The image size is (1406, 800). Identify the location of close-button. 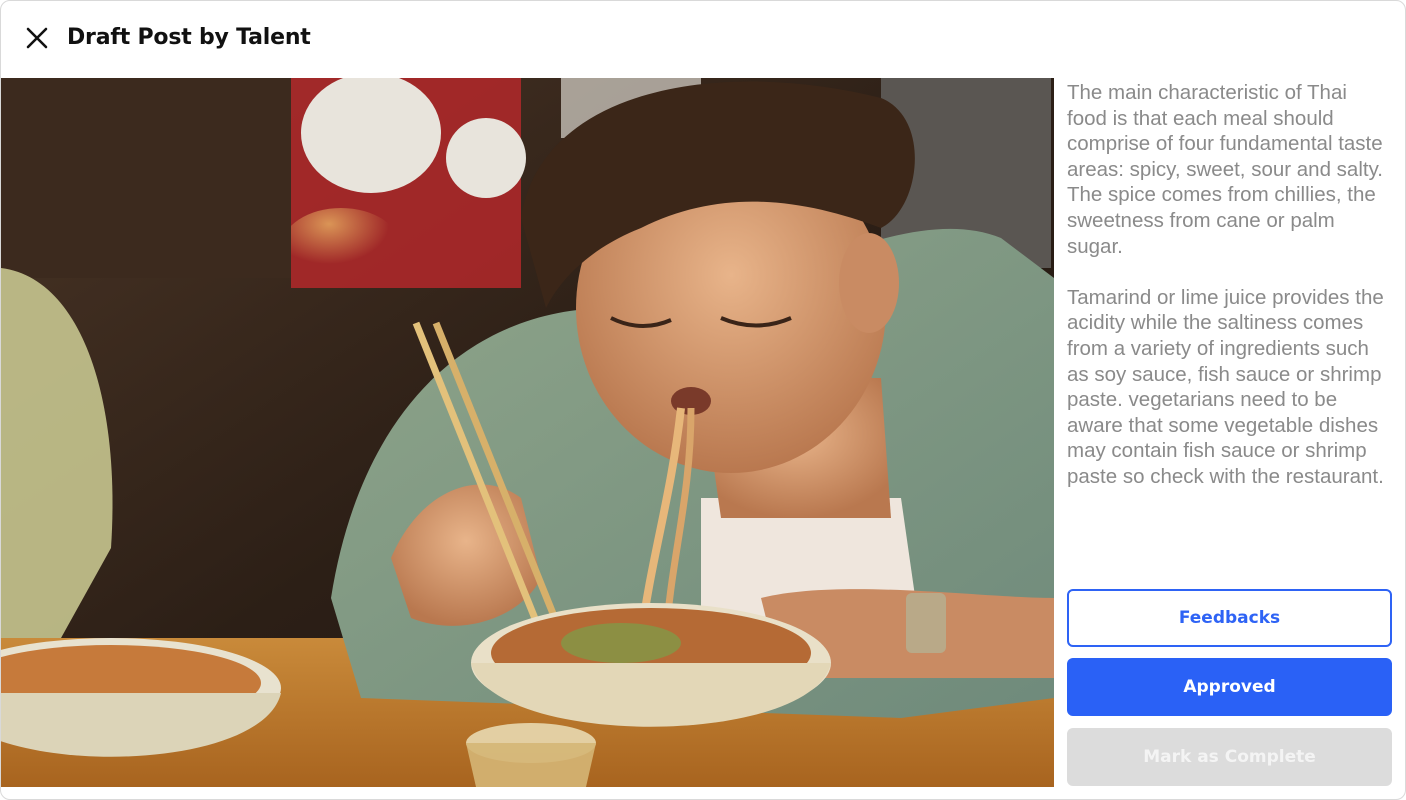
(37, 38).